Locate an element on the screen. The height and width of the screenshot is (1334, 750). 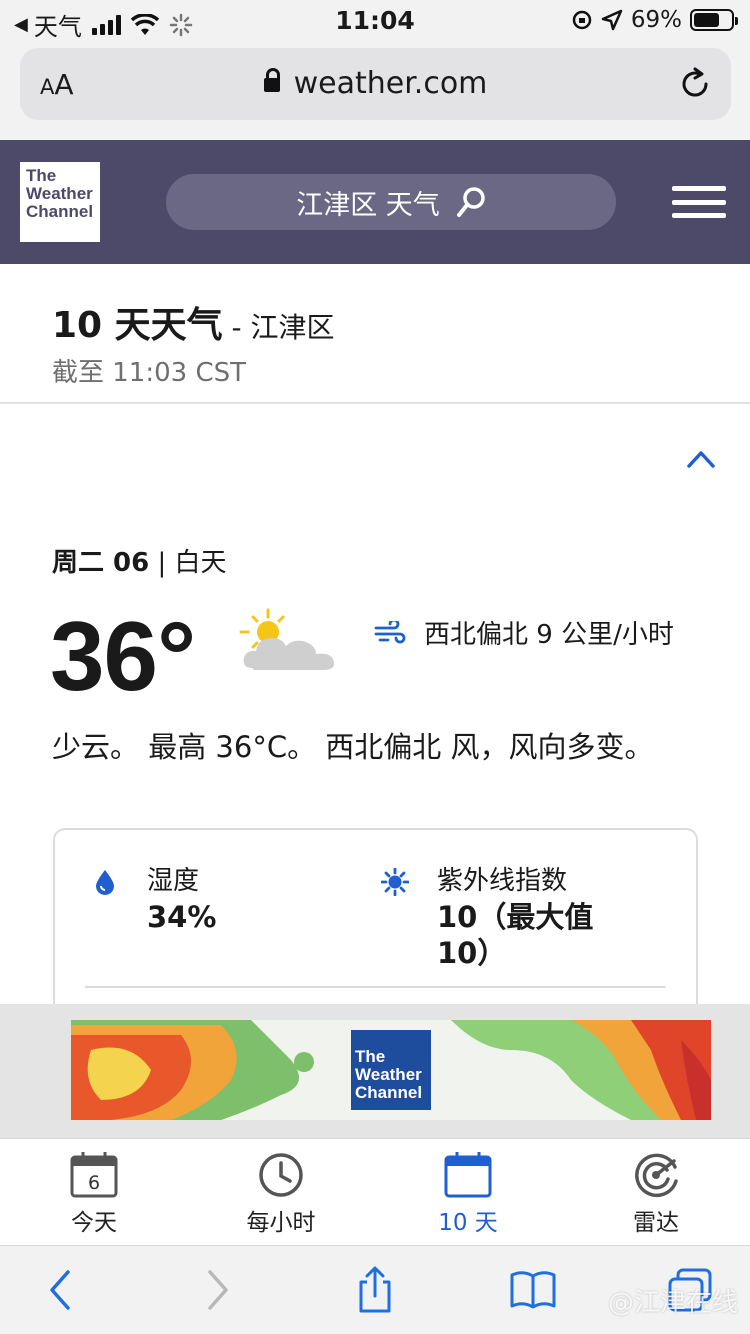
tab-today: 6 今天 is located at coordinates (94, 1194).